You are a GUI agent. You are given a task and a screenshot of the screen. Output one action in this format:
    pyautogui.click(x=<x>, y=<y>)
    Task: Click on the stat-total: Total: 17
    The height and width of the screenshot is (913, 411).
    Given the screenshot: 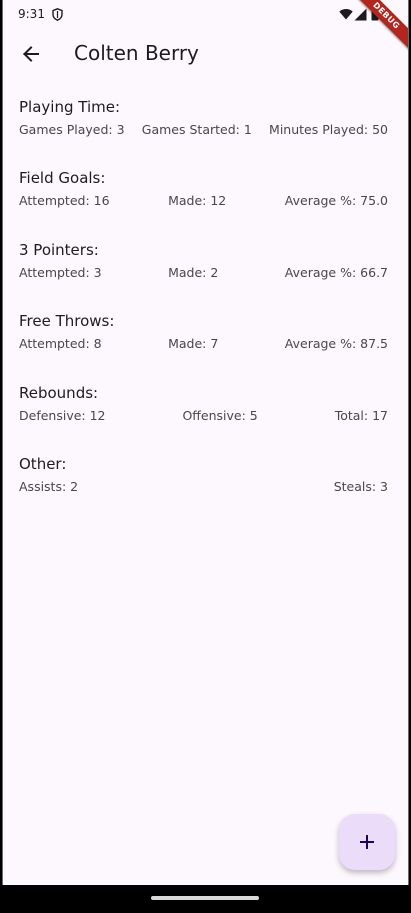 What is the action you would take?
    pyautogui.click(x=361, y=415)
    